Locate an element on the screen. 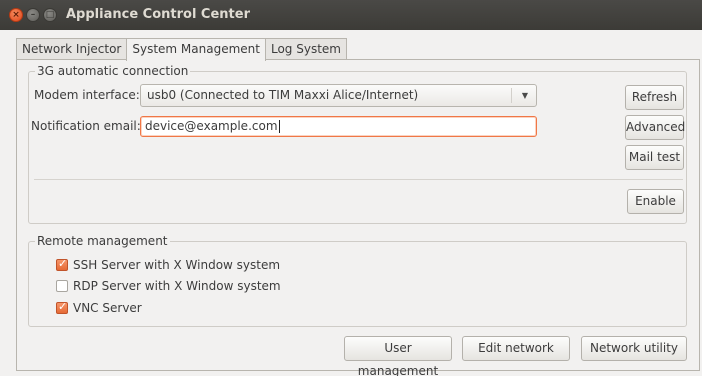  minimize-icon: – is located at coordinates (33, 15).